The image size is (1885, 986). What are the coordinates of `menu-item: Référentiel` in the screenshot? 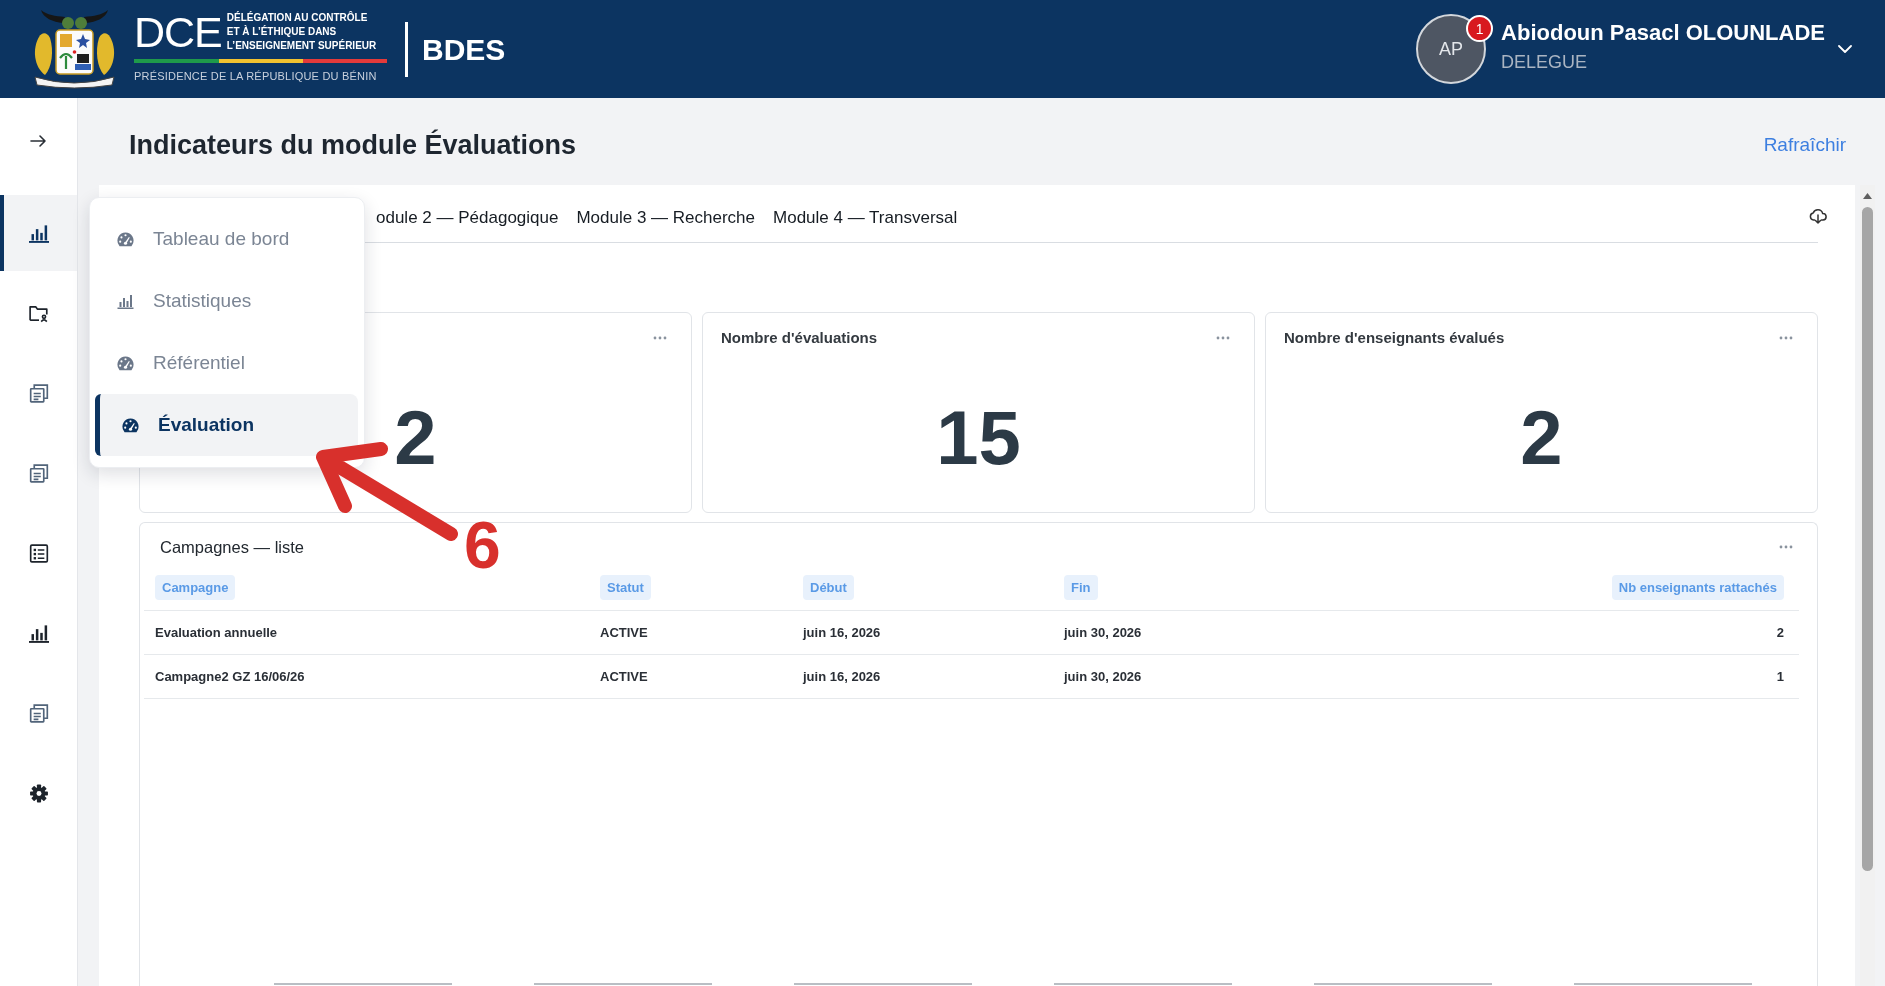 It's located at (226, 363).